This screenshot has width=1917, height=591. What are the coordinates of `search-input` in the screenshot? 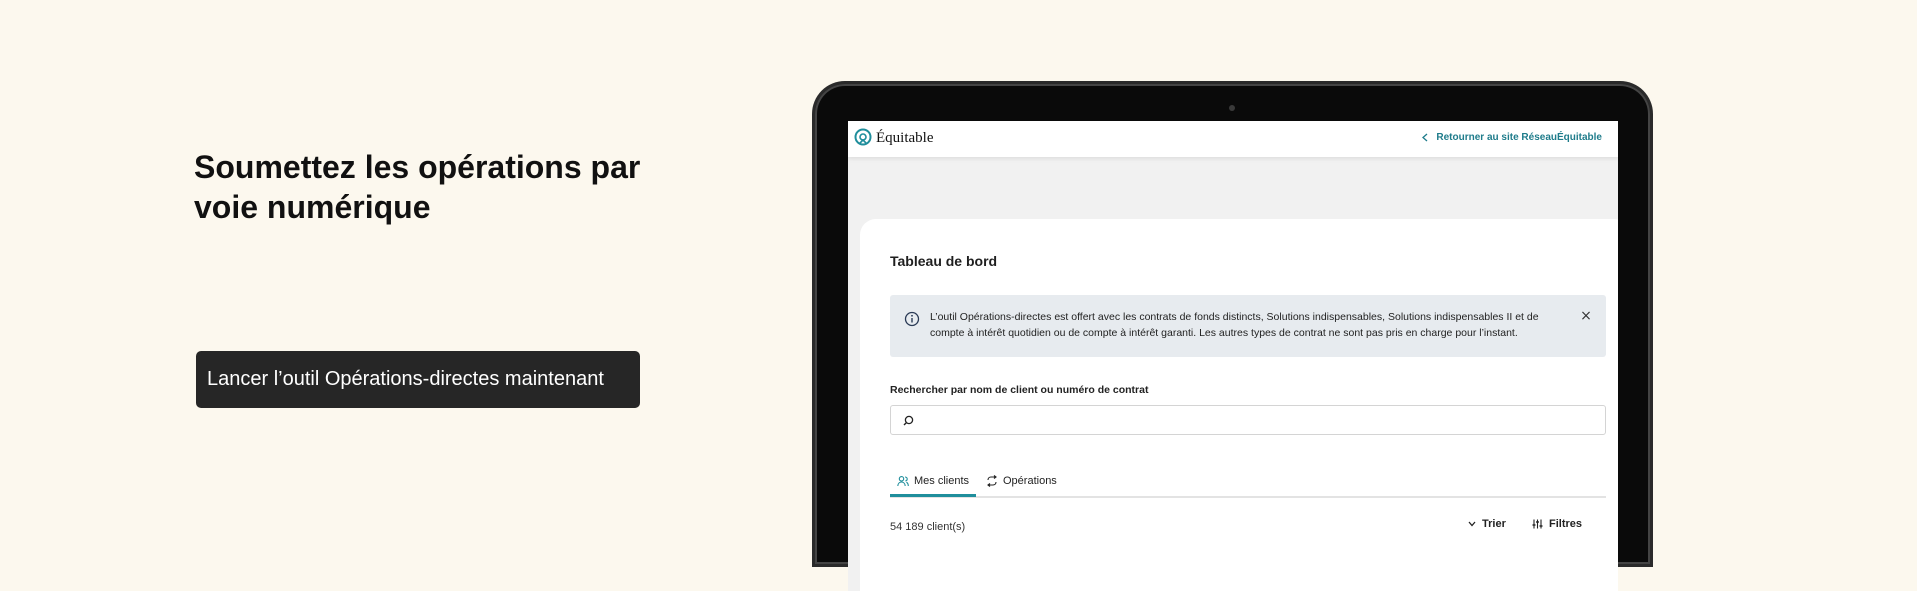 It's located at (1258, 421).